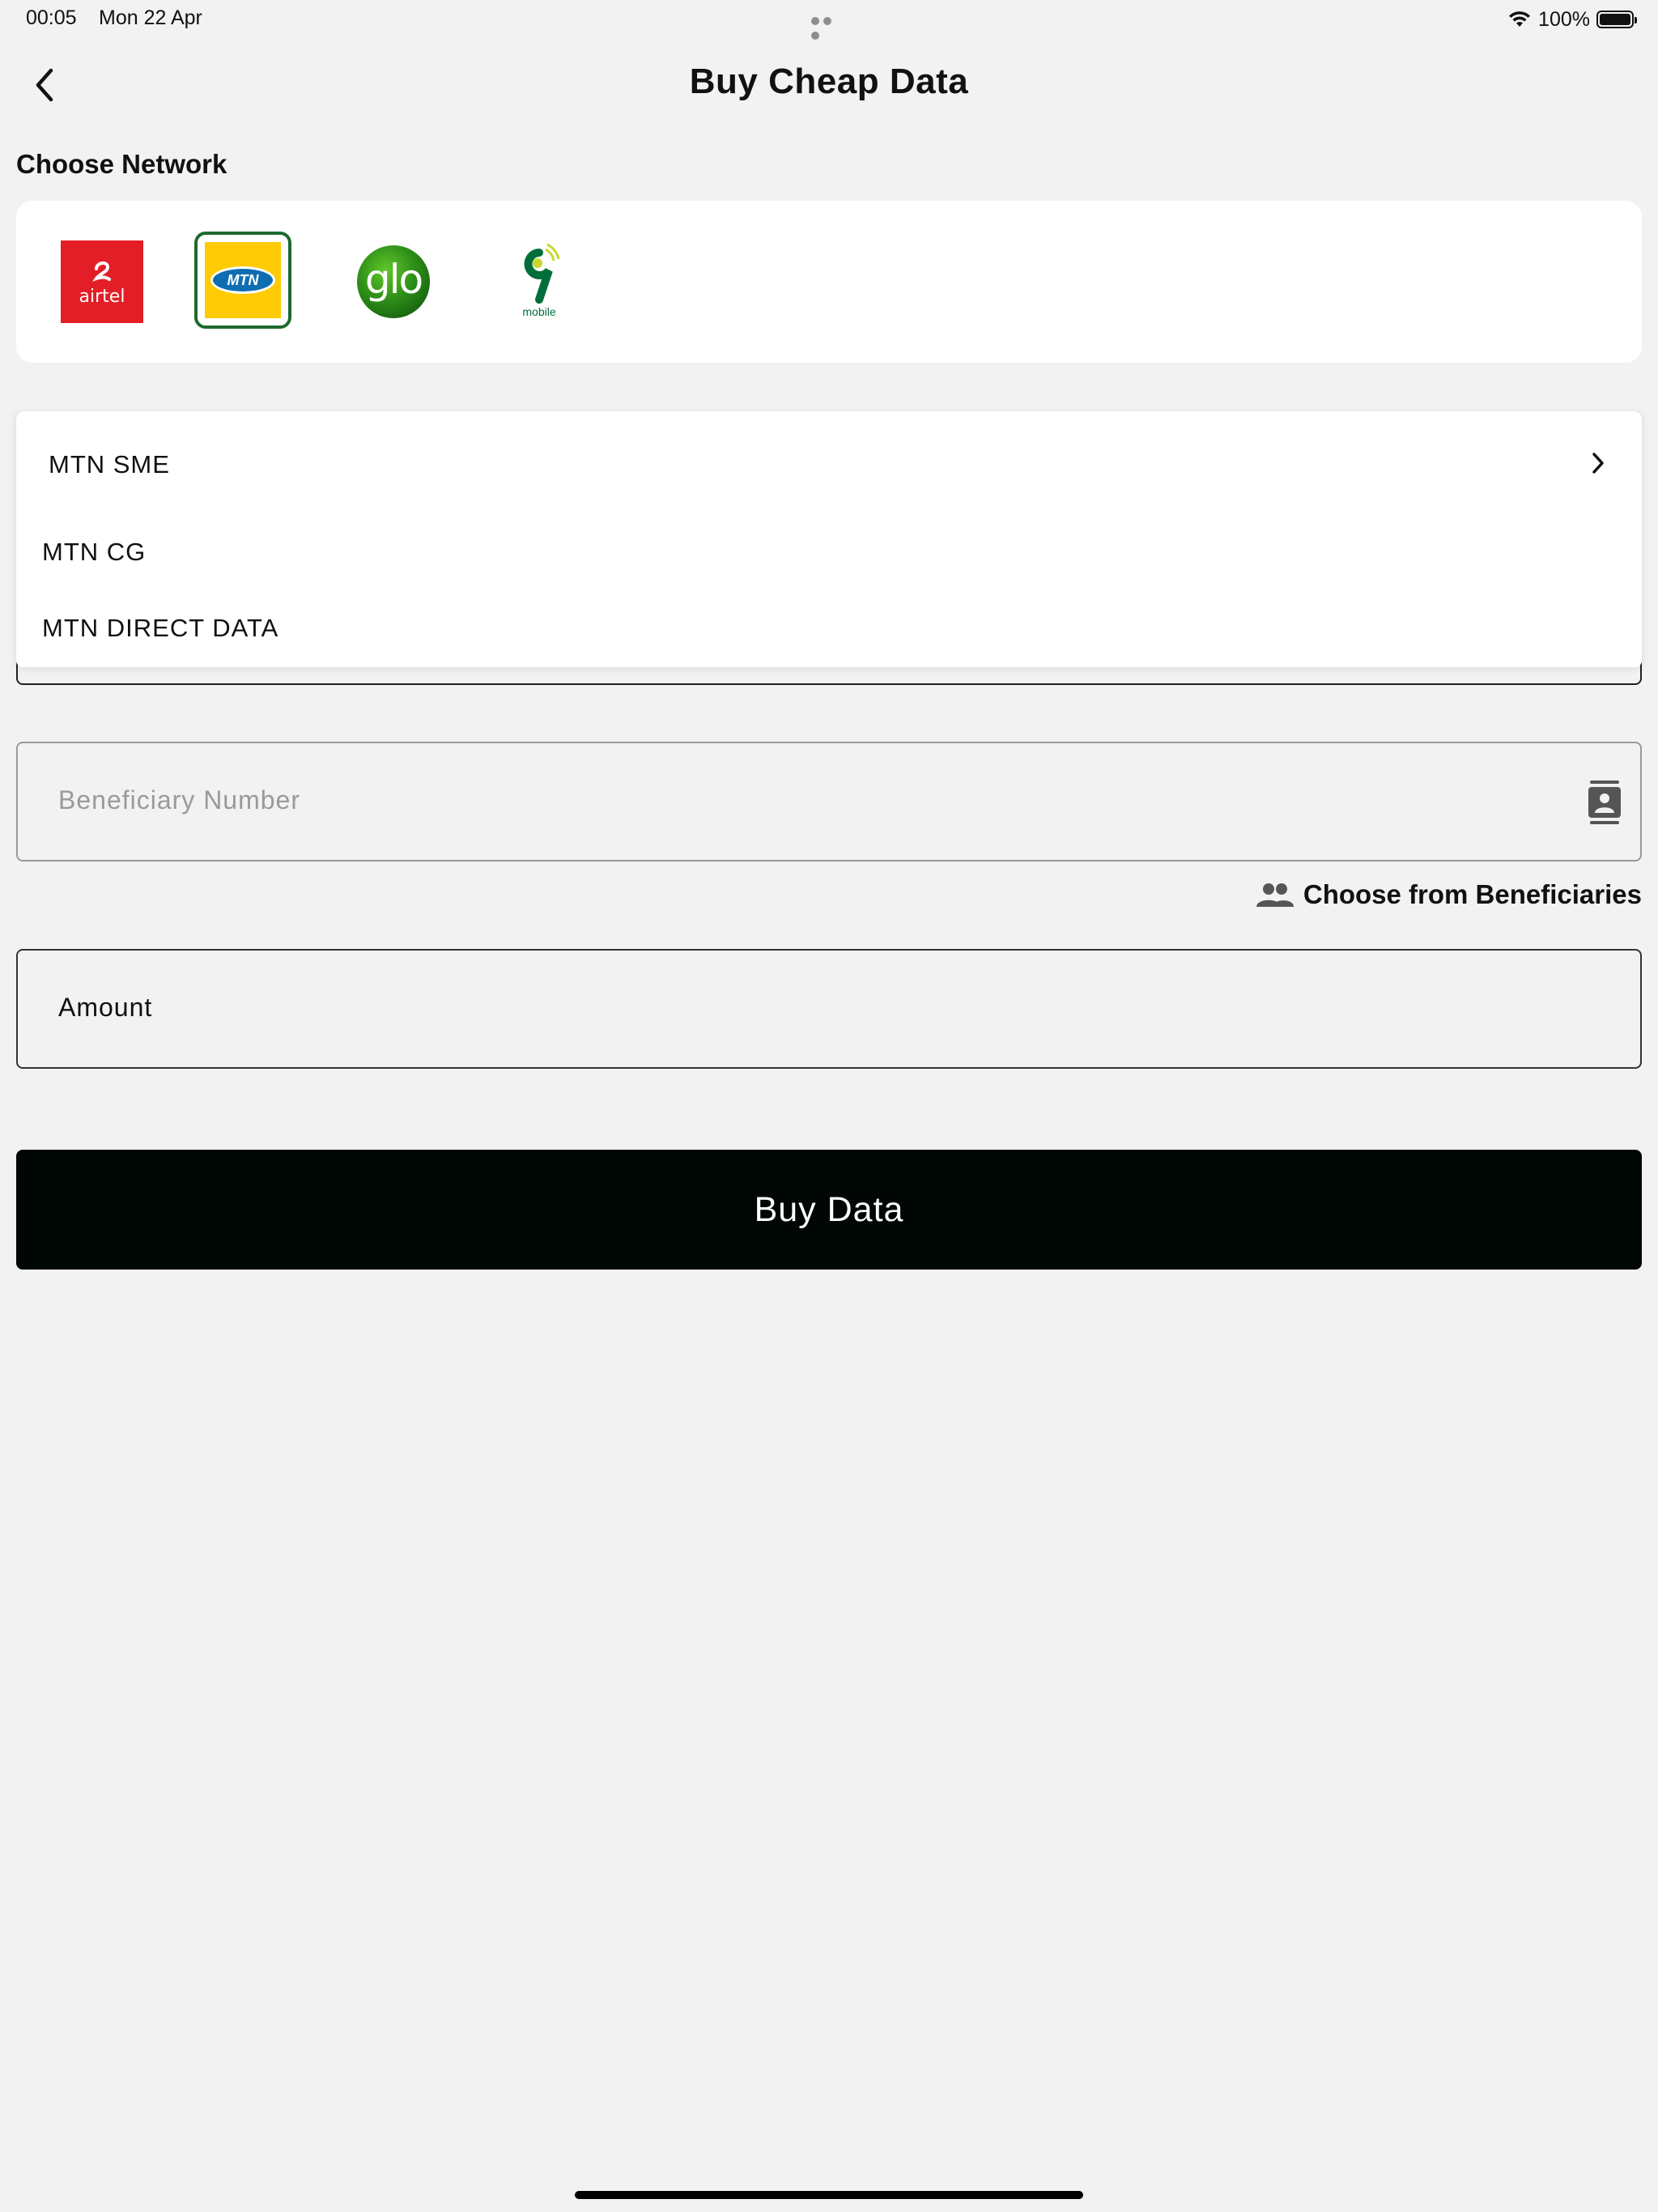  What do you see at coordinates (1616, 19) in the screenshot?
I see `battery-icon` at bounding box center [1616, 19].